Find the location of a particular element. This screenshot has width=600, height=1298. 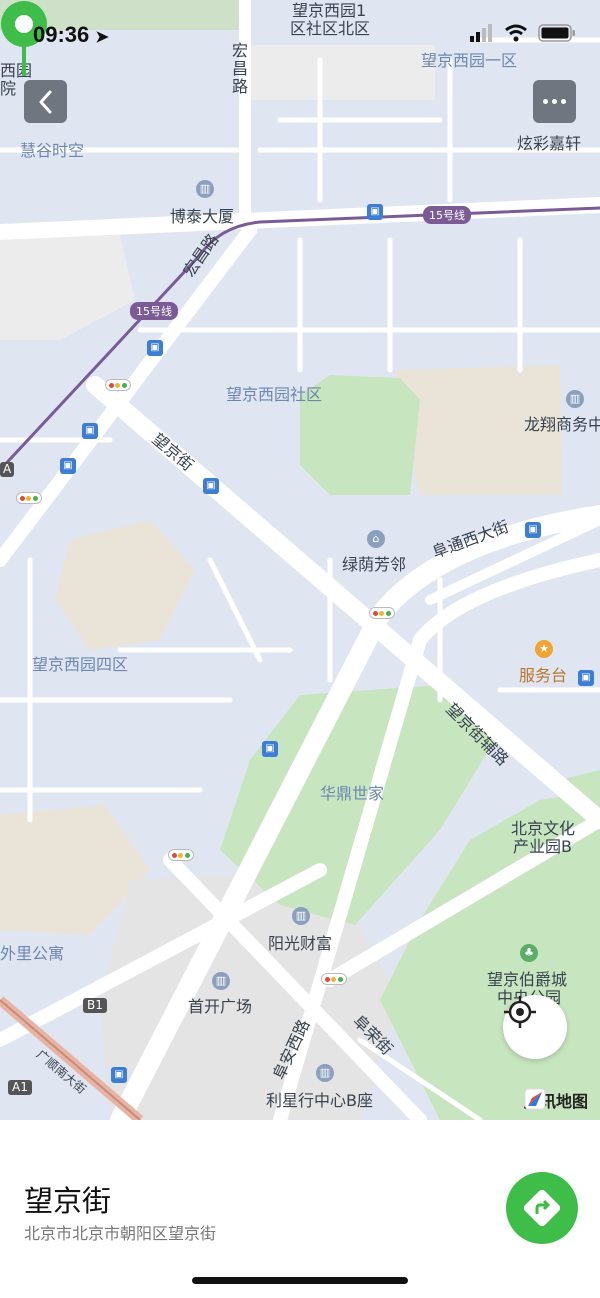

place-address: 北京市北京市朝阳区望京街 is located at coordinates (120, 1233).